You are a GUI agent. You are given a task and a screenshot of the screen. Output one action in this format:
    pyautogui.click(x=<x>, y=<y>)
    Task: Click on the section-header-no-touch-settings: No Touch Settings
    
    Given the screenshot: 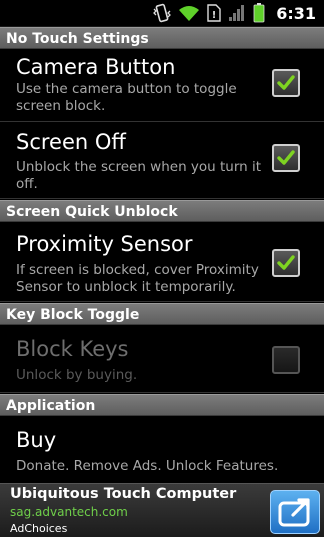 What is the action you would take?
    pyautogui.click(x=162, y=38)
    